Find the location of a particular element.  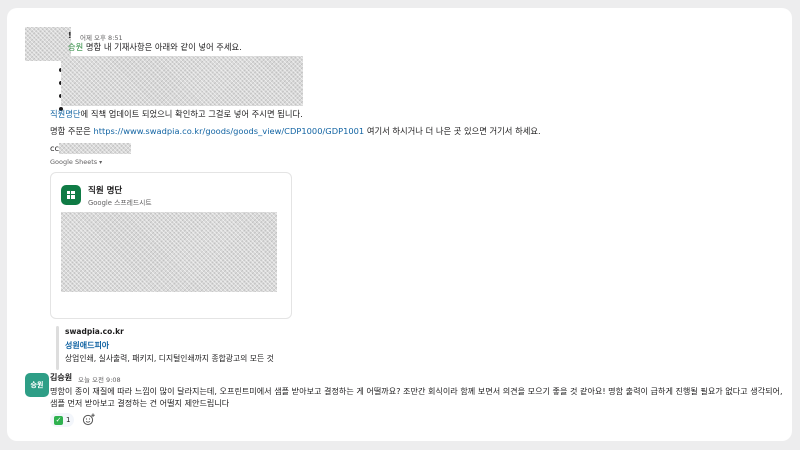

message-timestamp: 오늘 오전 9:08 is located at coordinates (99, 379).